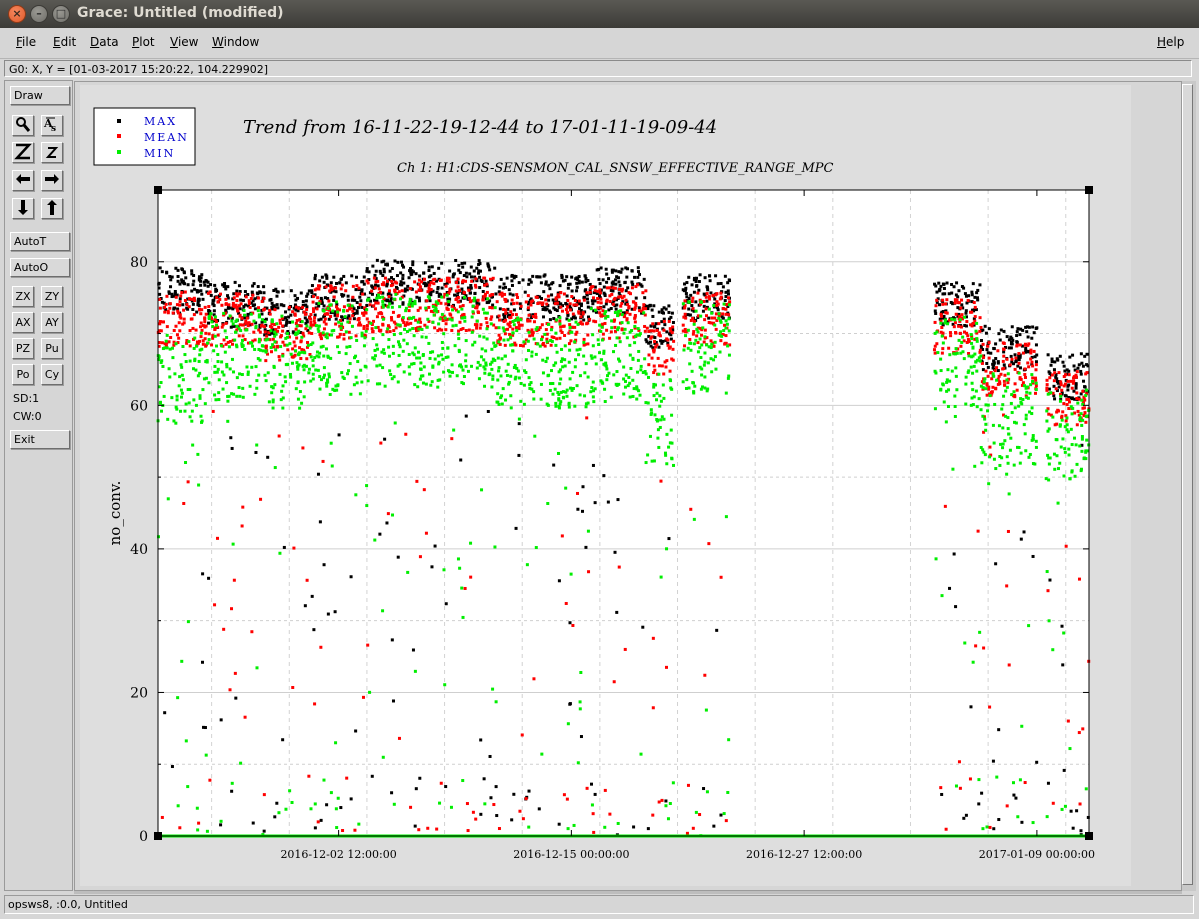 The height and width of the screenshot is (919, 1199). What do you see at coordinates (52, 374) in the screenshot?
I see `cycle-button: Cy` at bounding box center [52, 374].